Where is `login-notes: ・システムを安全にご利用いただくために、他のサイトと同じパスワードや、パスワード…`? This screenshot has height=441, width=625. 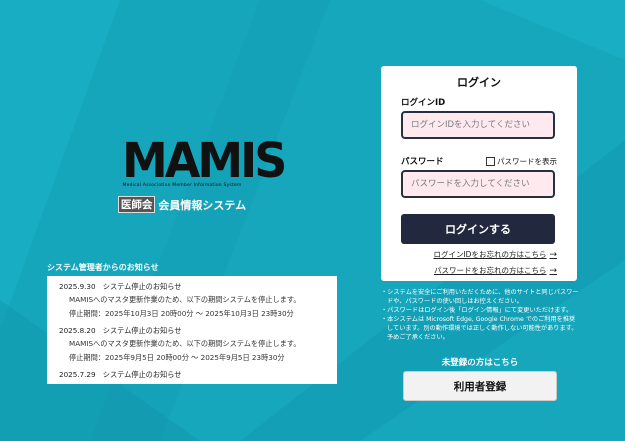
login-notes: ・システムを安全にご利用いただくために、他のサイトと同じパスワードや、パスワード… is located at coordinates (481, 315).